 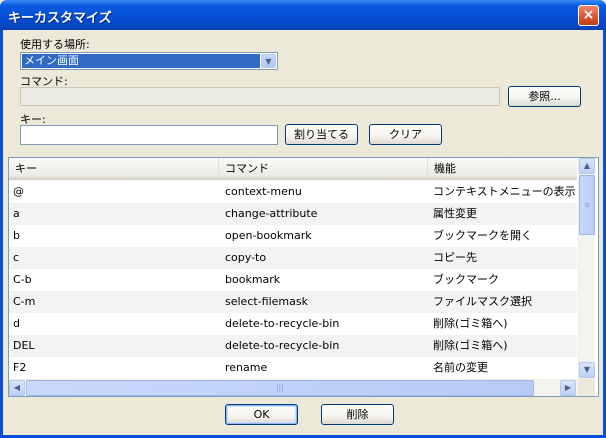 I want to click on delete-button: 削除, so click(x=357, y=414).